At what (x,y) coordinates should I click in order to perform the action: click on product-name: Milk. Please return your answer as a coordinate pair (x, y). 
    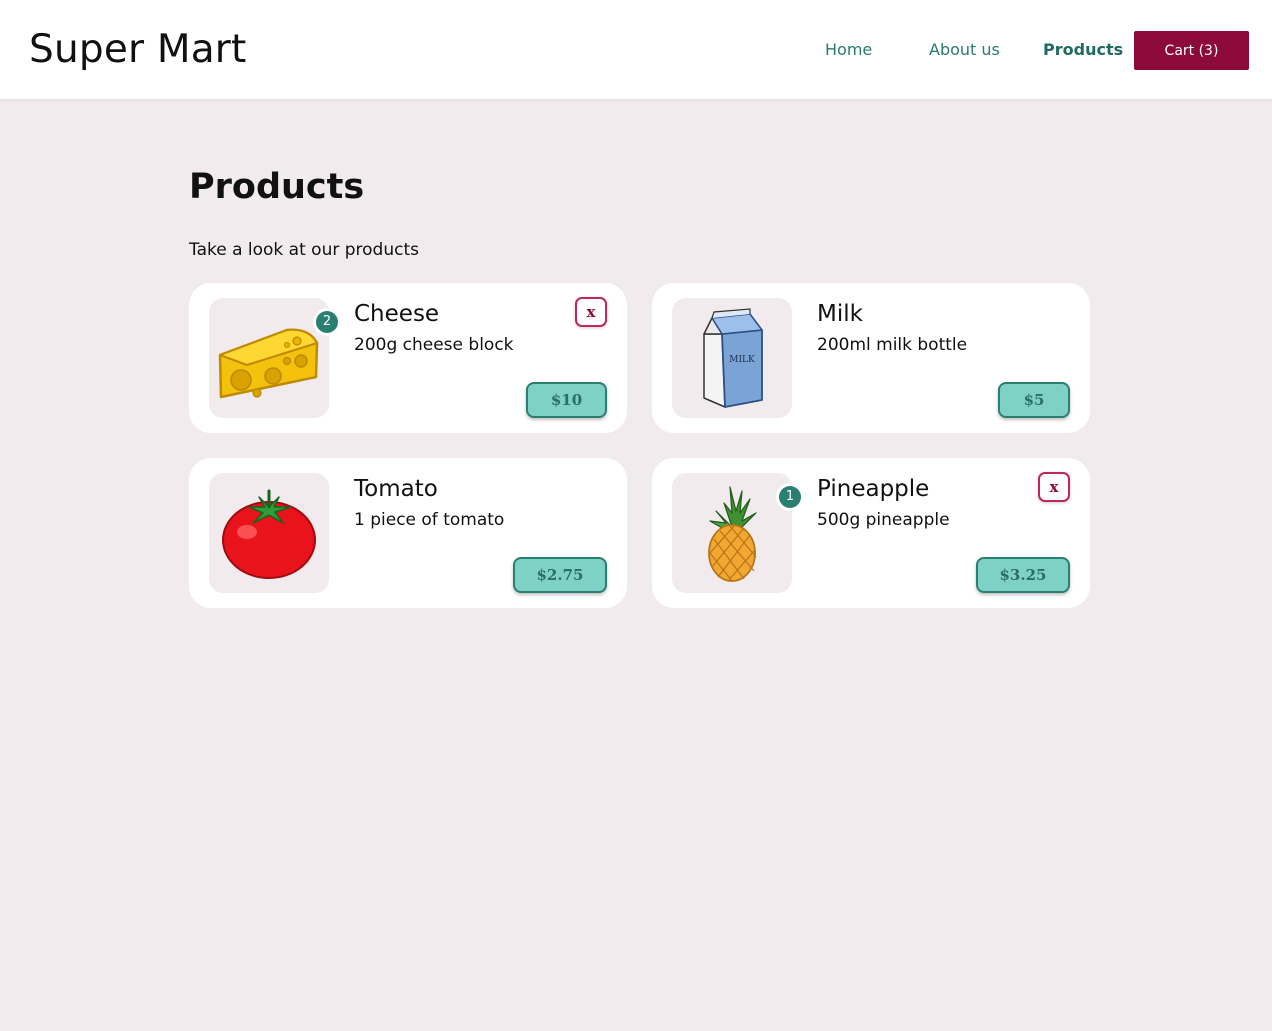
    Looking at the image, I should click on (840, 314).